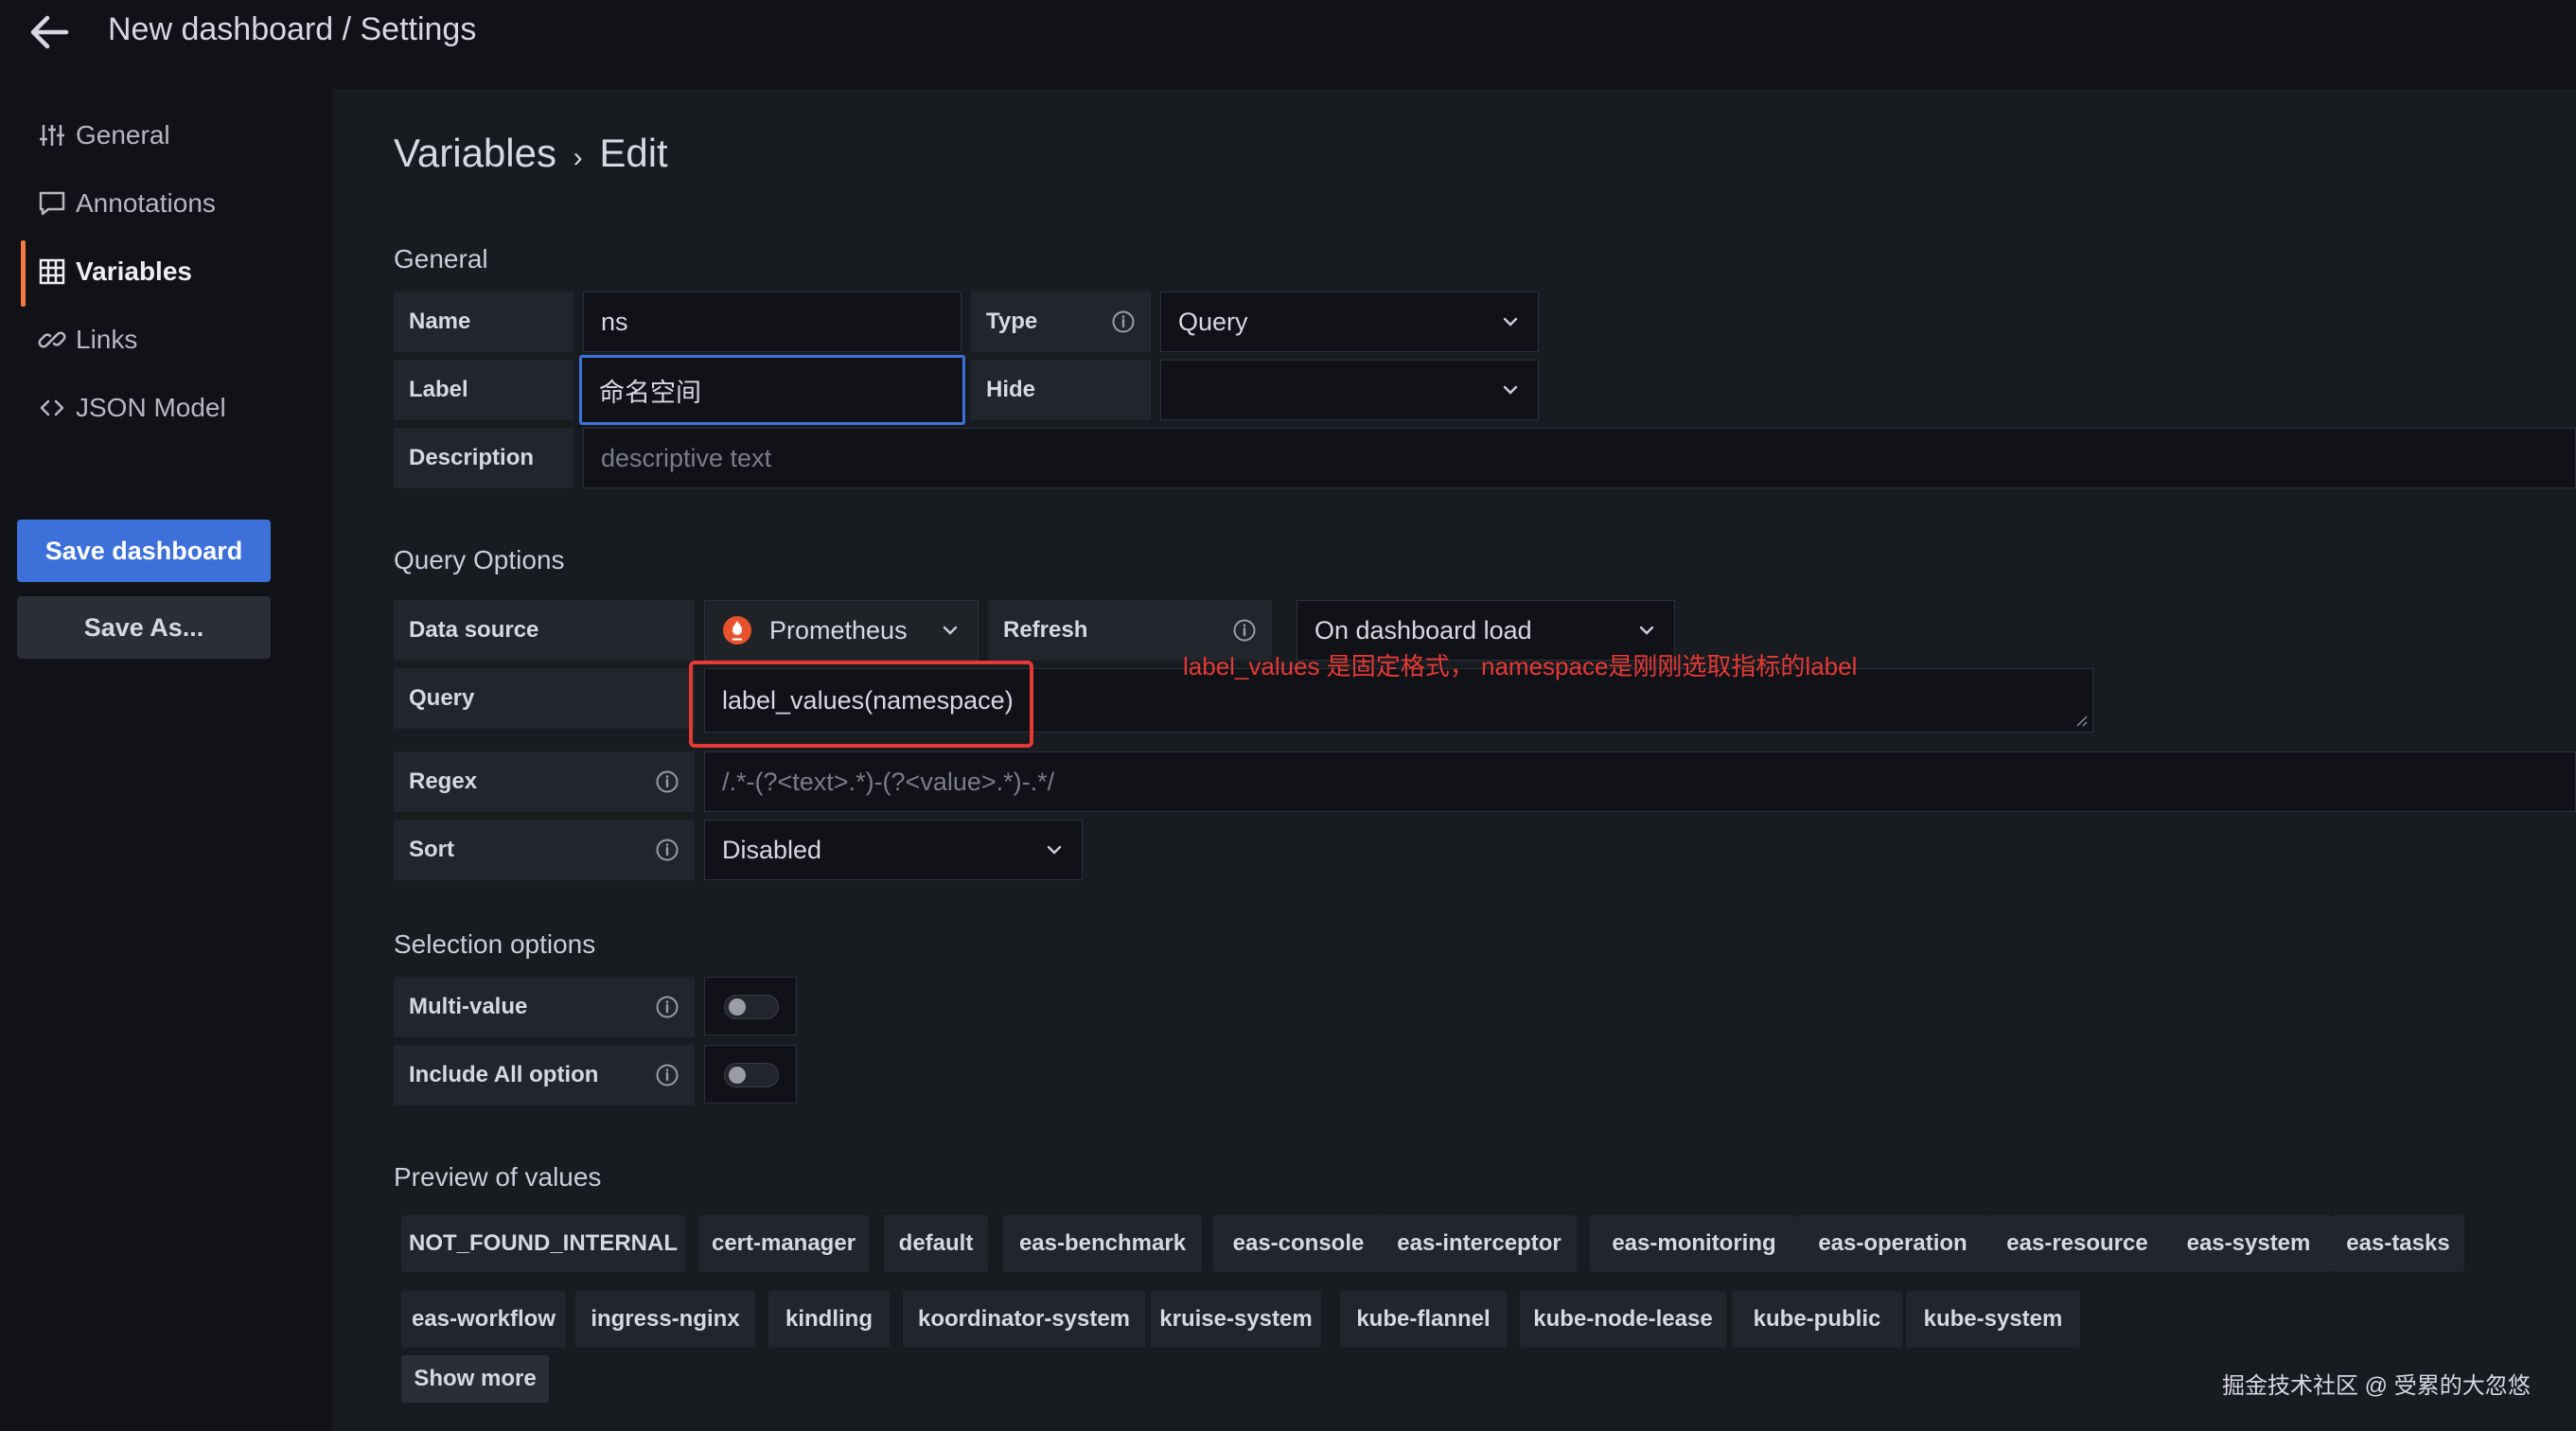 The image size is (2576, 1431). What do you see at coordinates (1993, 1319) in the screenshot?
I see `preview-value-chip: kube-system` at bounding box center [1993, 1319].